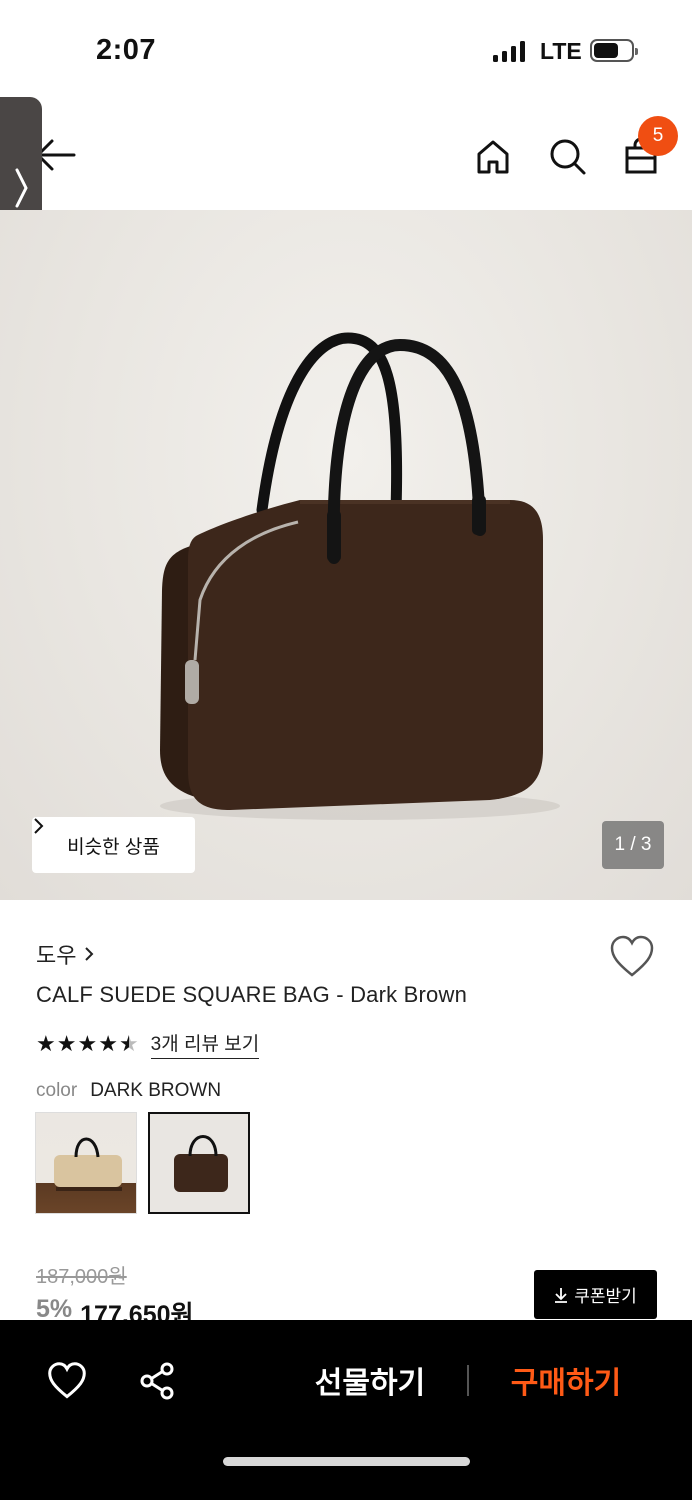 This screenshot has height=1500, width=692. What do you see at coordinates (561, 51) in the screenshot?
I see `network-label: LTE` at bounding box center [561, 51].